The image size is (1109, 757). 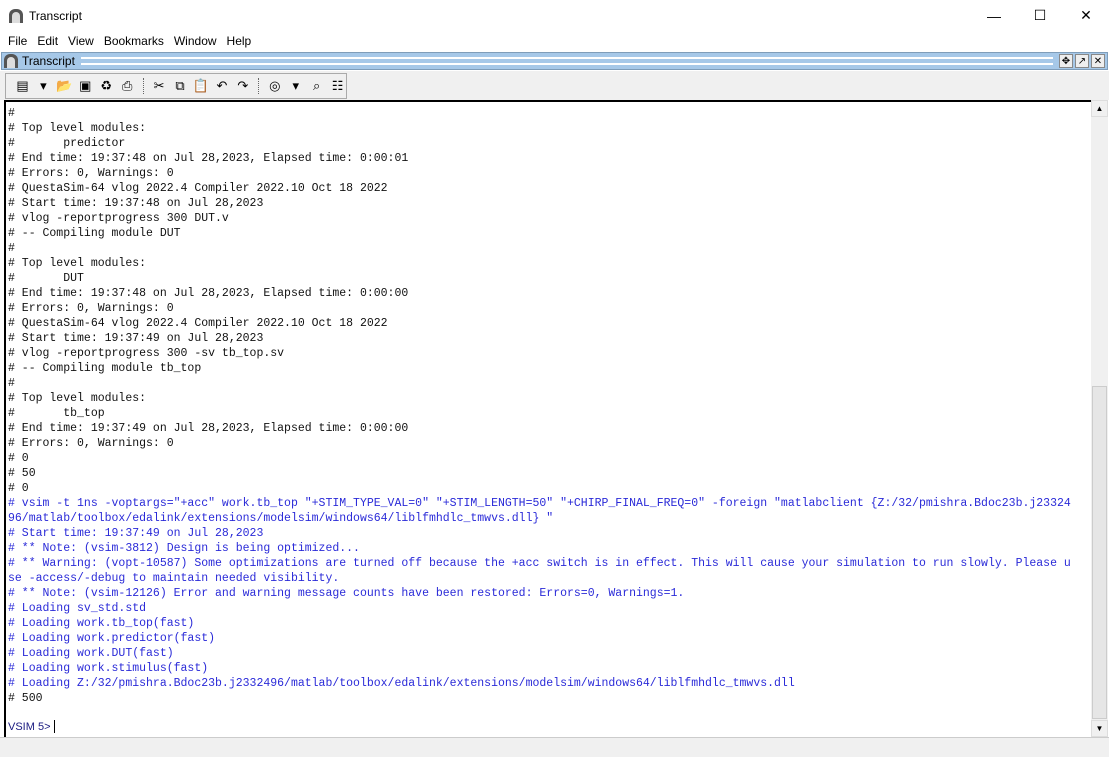 I want to click on status-bar, so click(x=554, y=747).